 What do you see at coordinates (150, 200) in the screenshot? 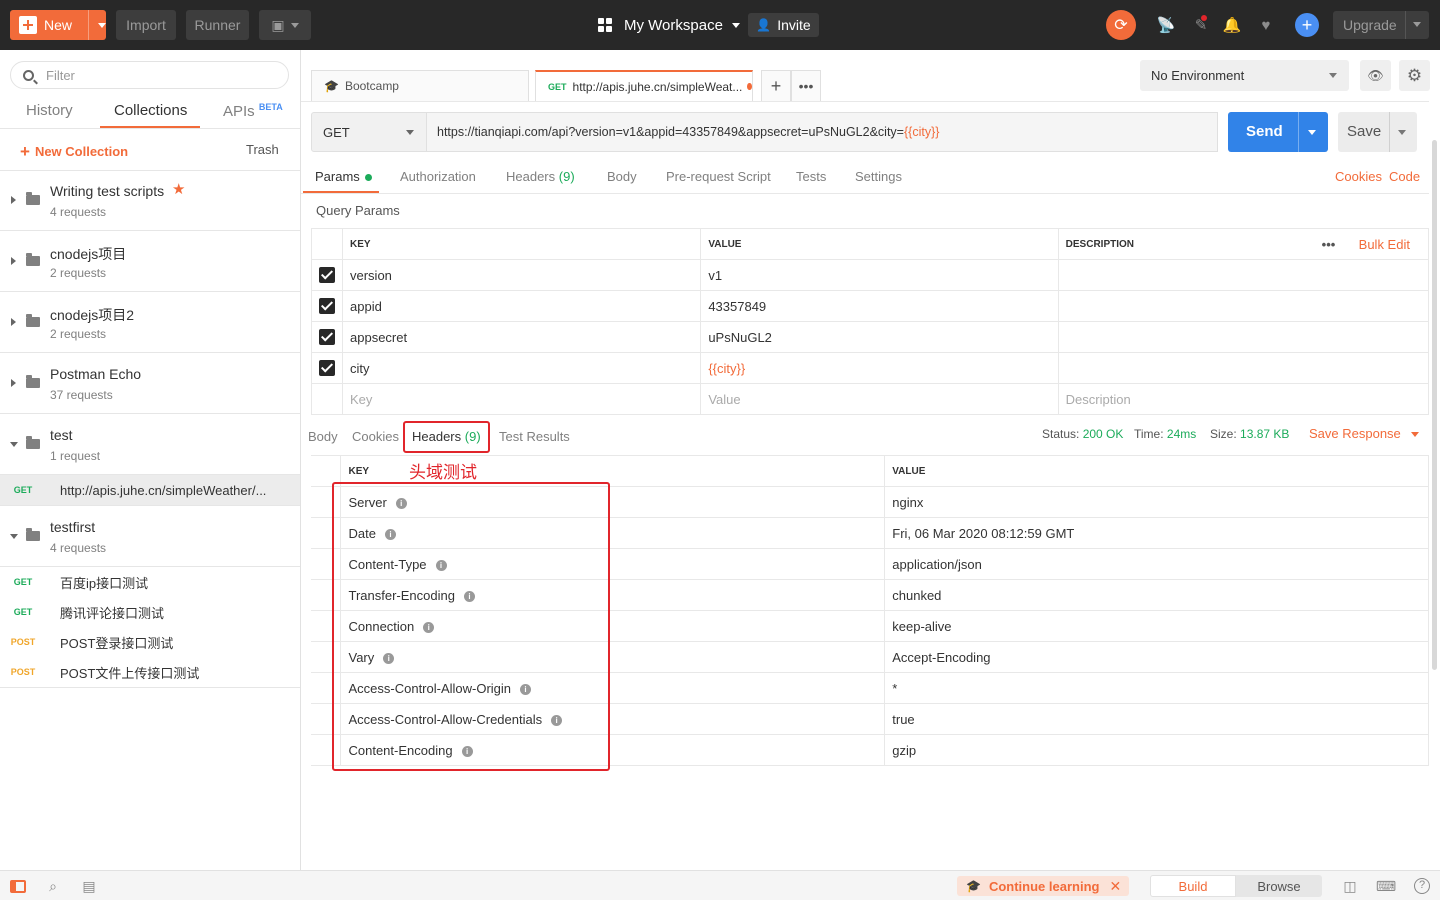
I see `collection-item: Writing test scripts ★ 4 requests` at bounding box center [150, 200].